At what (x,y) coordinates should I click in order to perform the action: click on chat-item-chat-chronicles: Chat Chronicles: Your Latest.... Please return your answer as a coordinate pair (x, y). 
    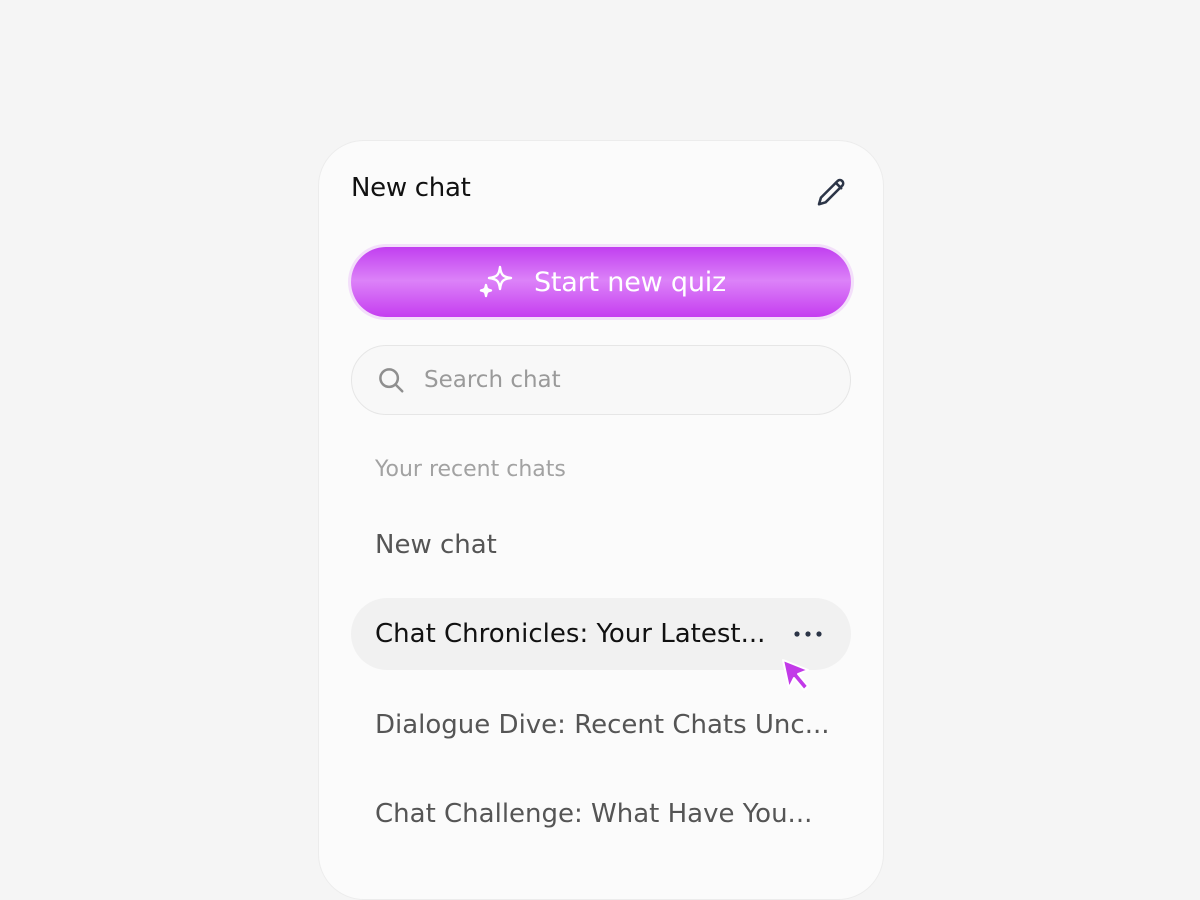
    Looking at the image, I should click on (601, 634).